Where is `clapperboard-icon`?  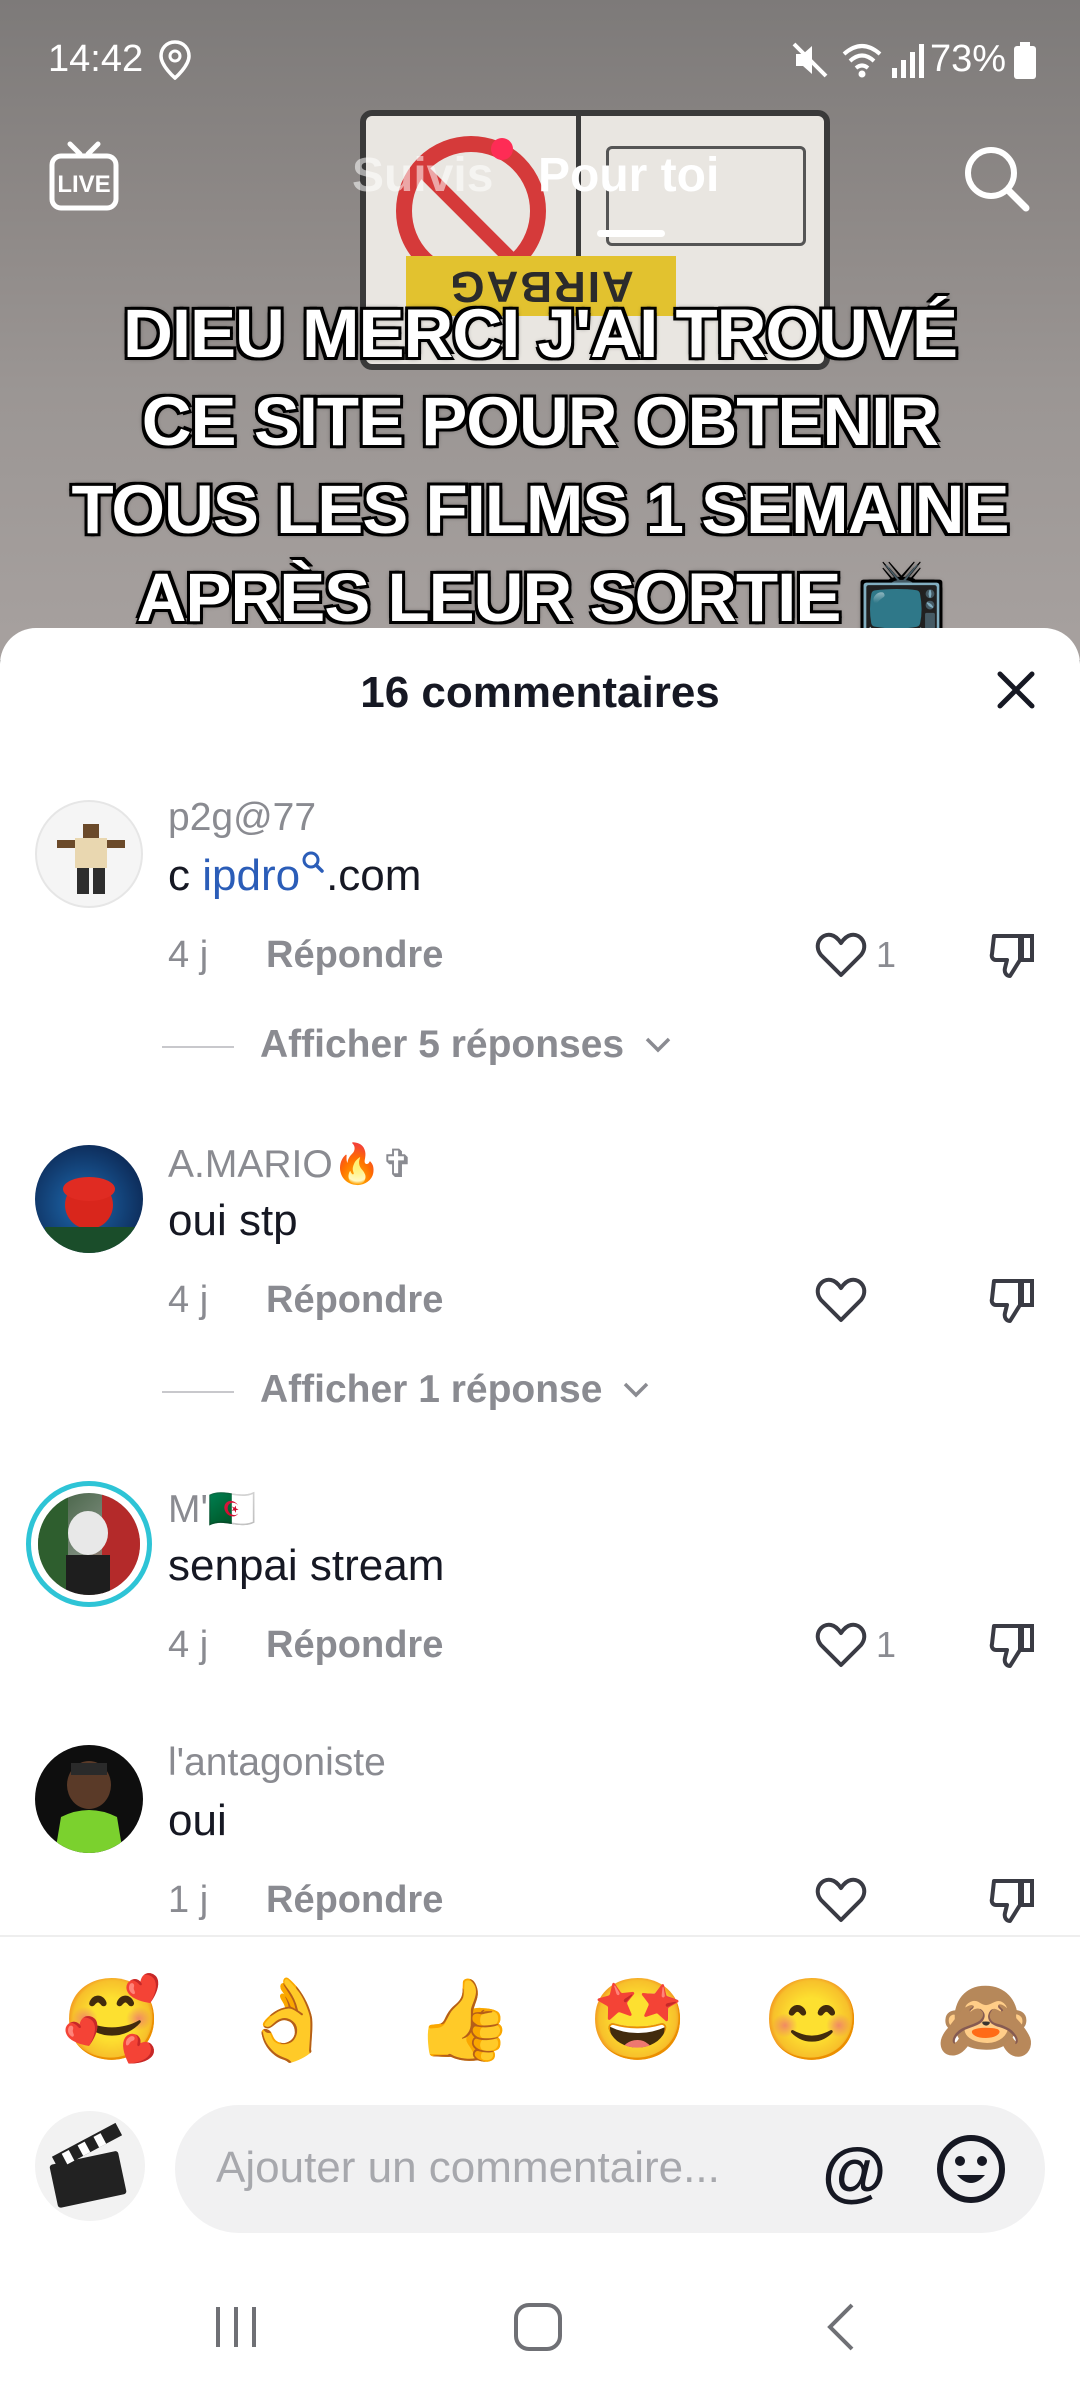 clapperboard-icon is located at coordinates (88, 2165).